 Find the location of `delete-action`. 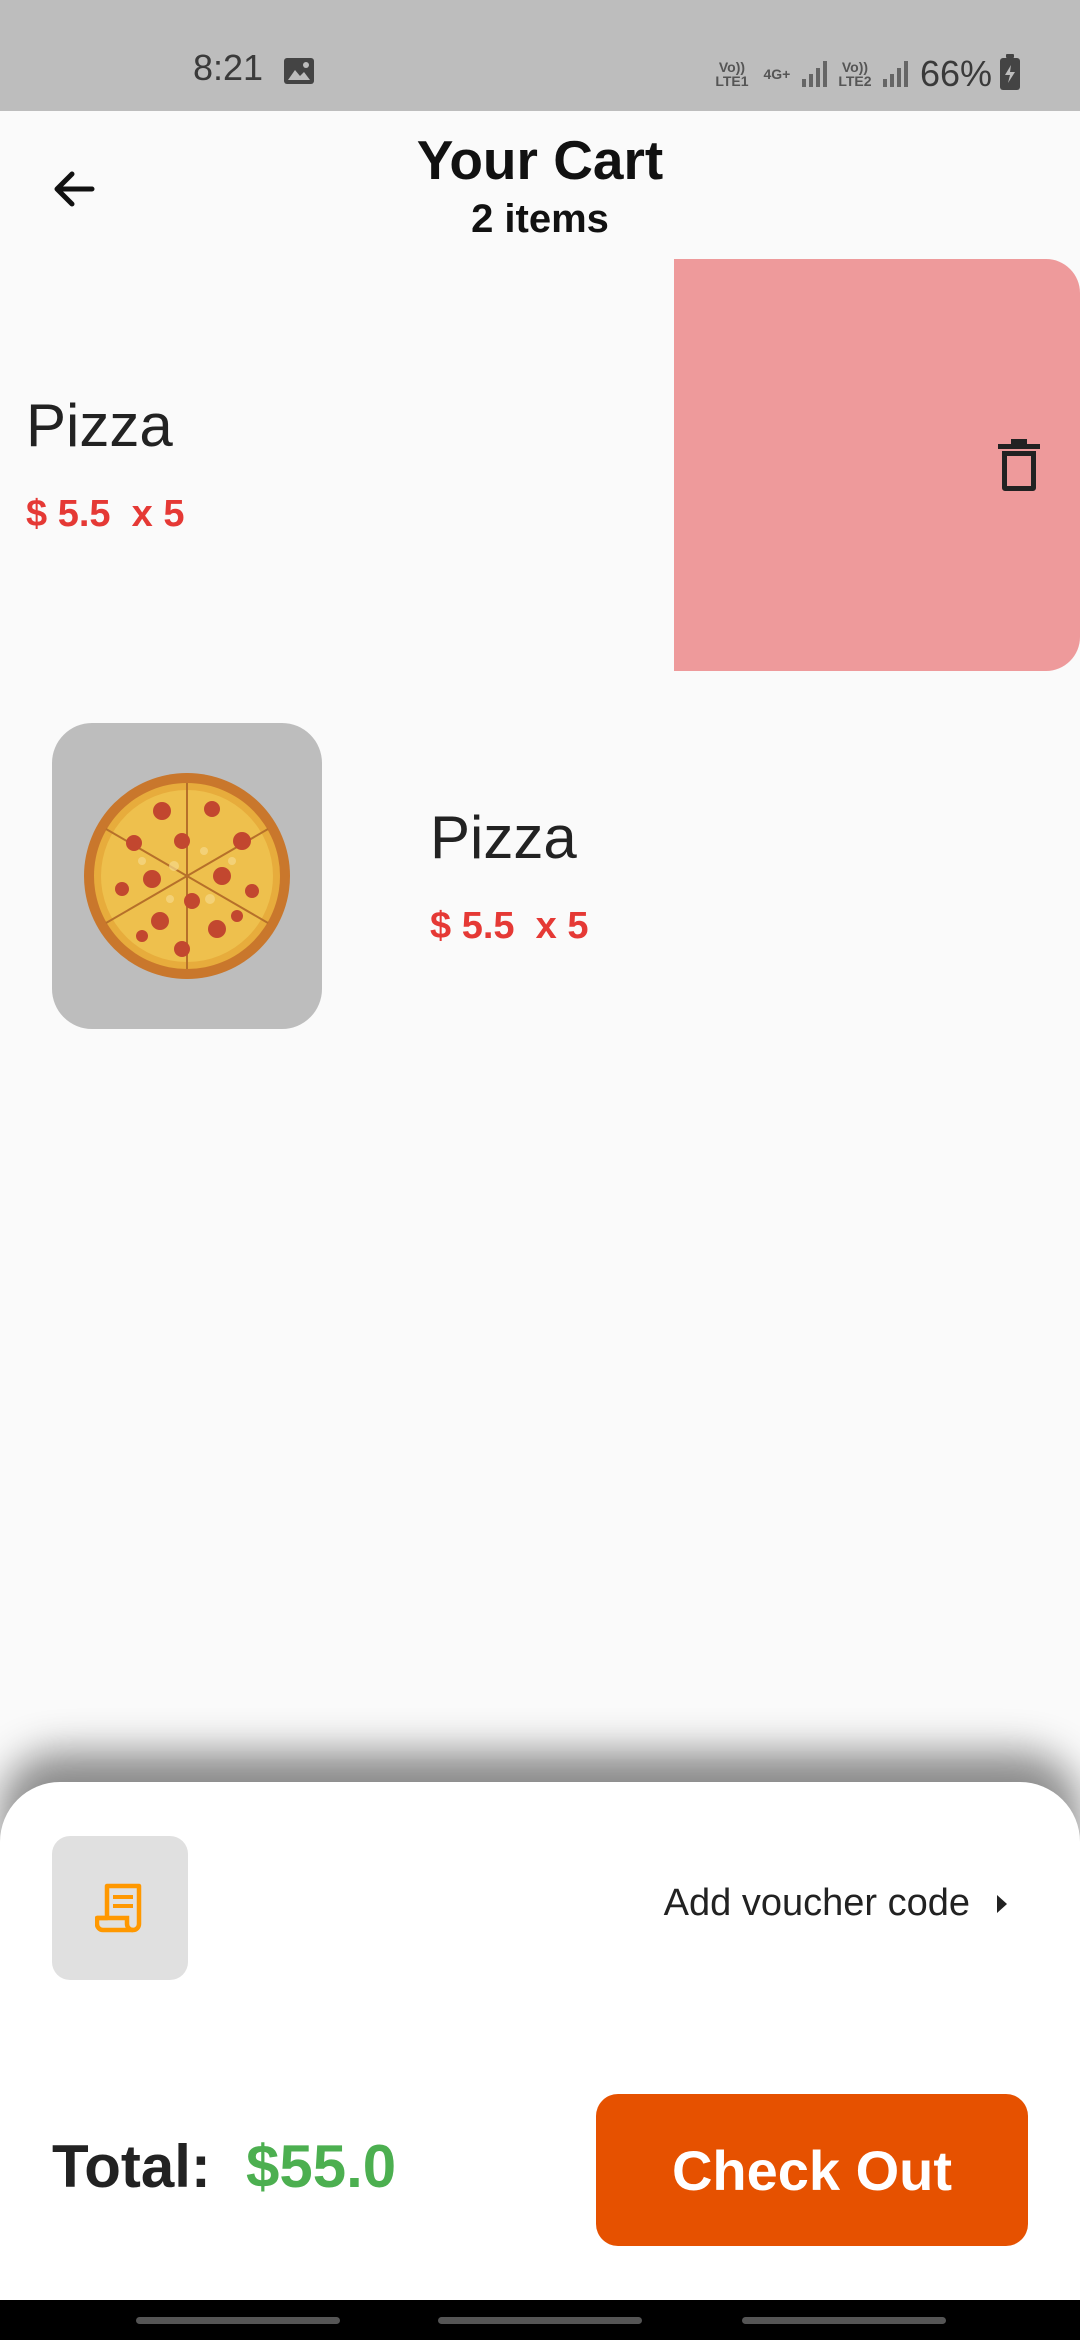

delete-action is located at coordinates (877, 465).